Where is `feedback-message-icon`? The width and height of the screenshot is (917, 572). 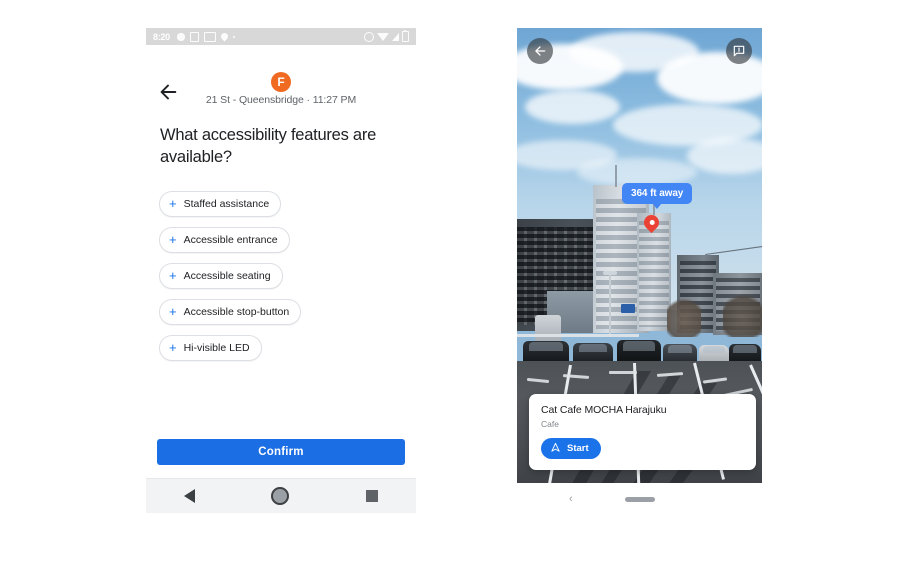
feedback-message-icon is located at coordinates (739, 51).